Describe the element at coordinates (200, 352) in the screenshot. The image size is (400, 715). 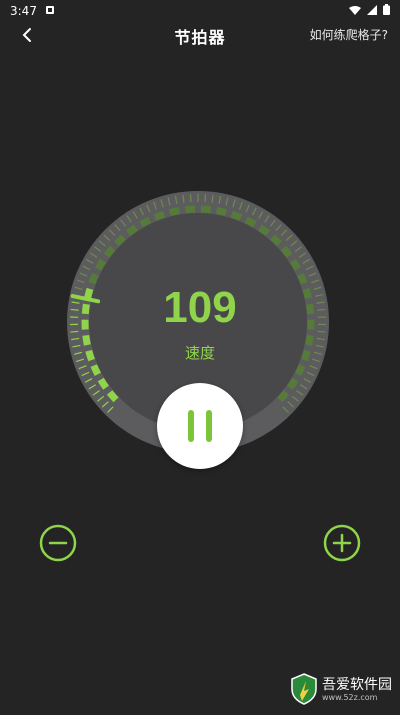
I see `tempo-label: 速度` at that location.